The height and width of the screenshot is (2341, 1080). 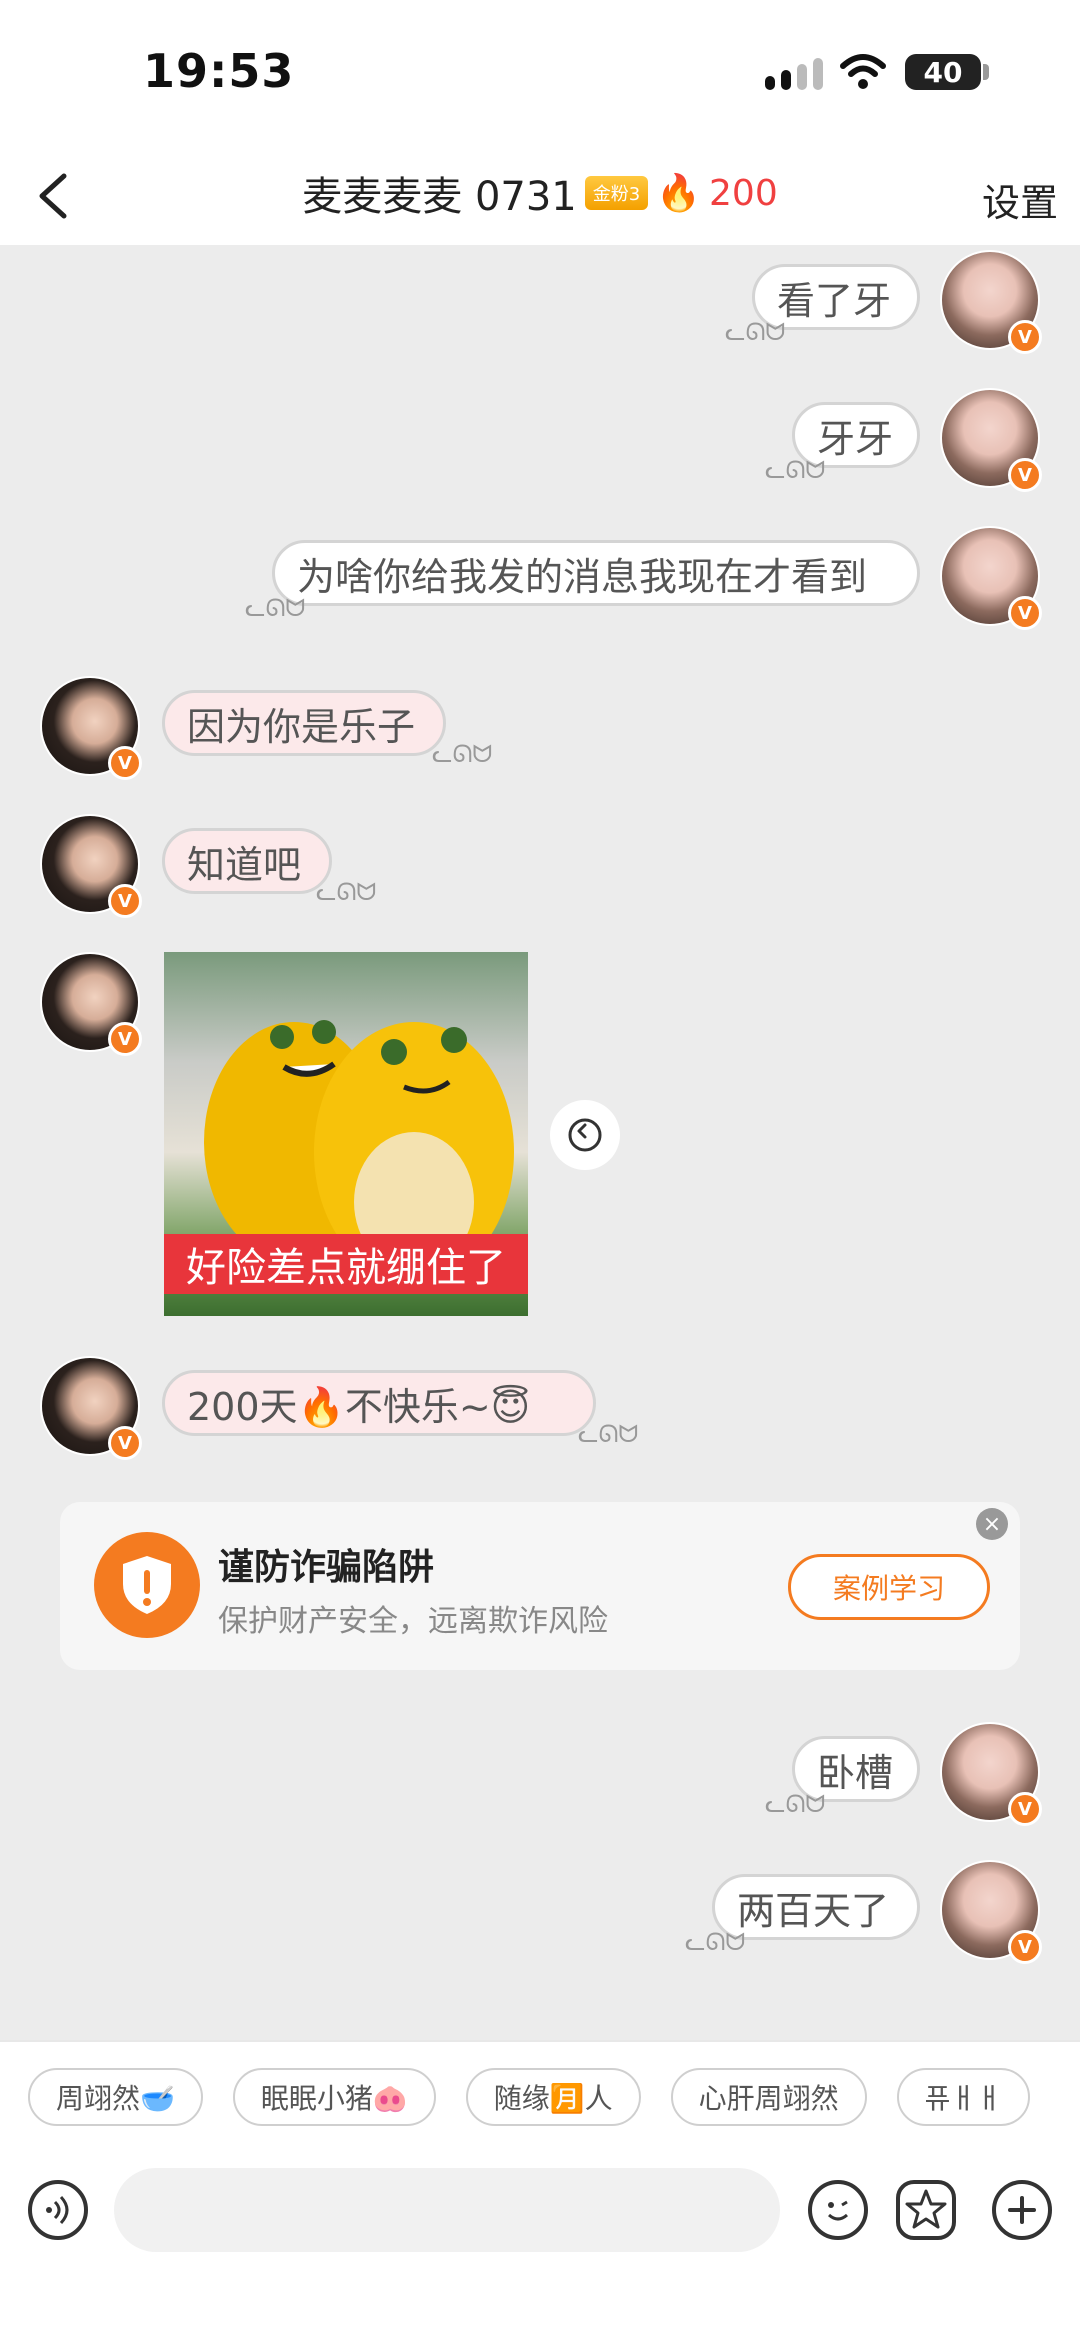 I want to click on shield-alert-icon, so click(x=147, y=1585).